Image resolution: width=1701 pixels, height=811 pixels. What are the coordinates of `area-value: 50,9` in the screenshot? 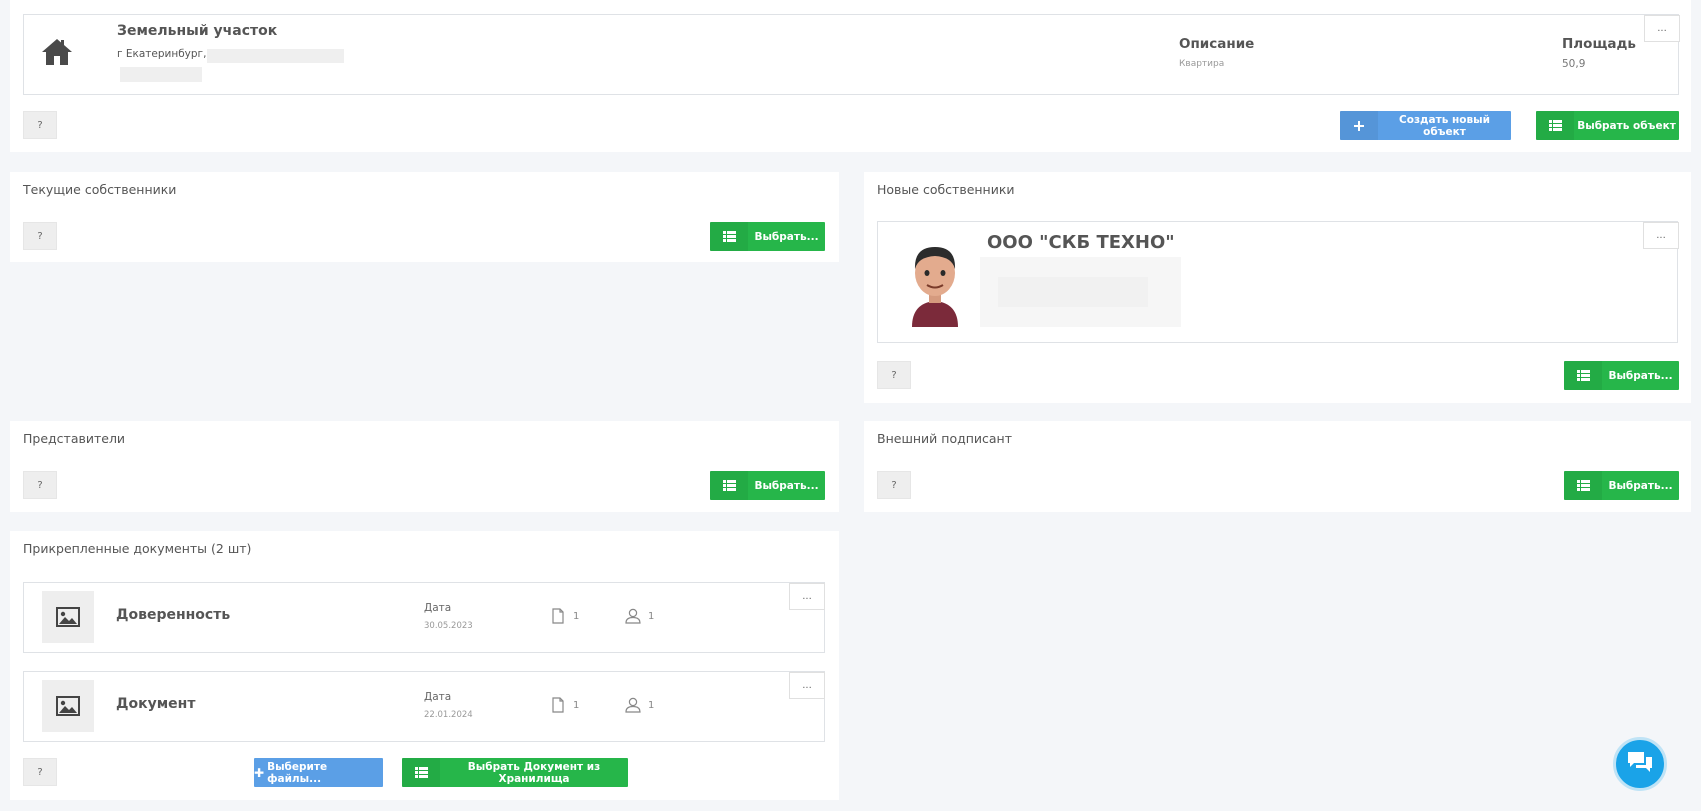 It's located at (1574, 64).